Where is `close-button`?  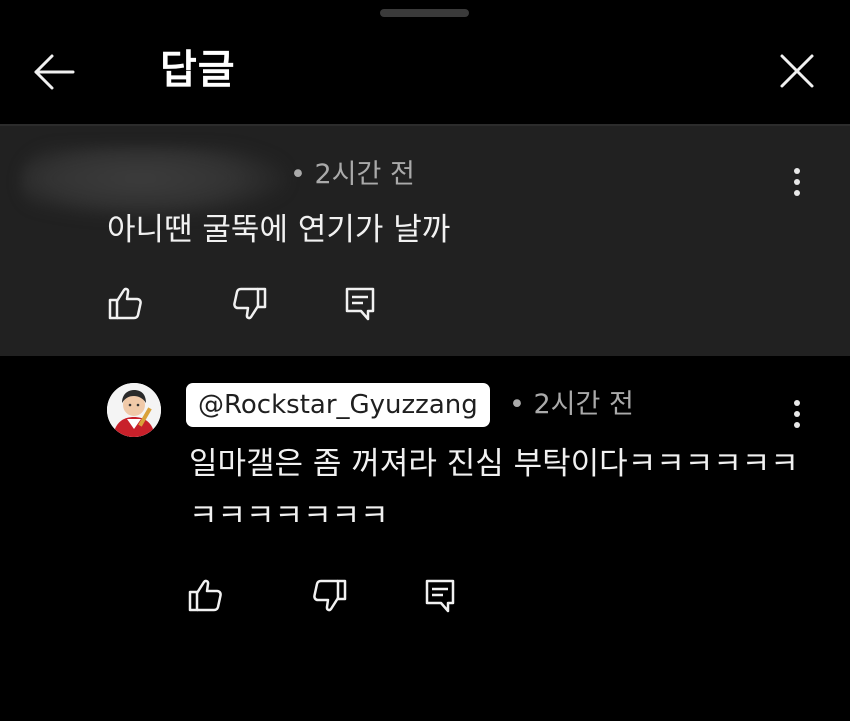
close-button is located at coordinates (797, 71).